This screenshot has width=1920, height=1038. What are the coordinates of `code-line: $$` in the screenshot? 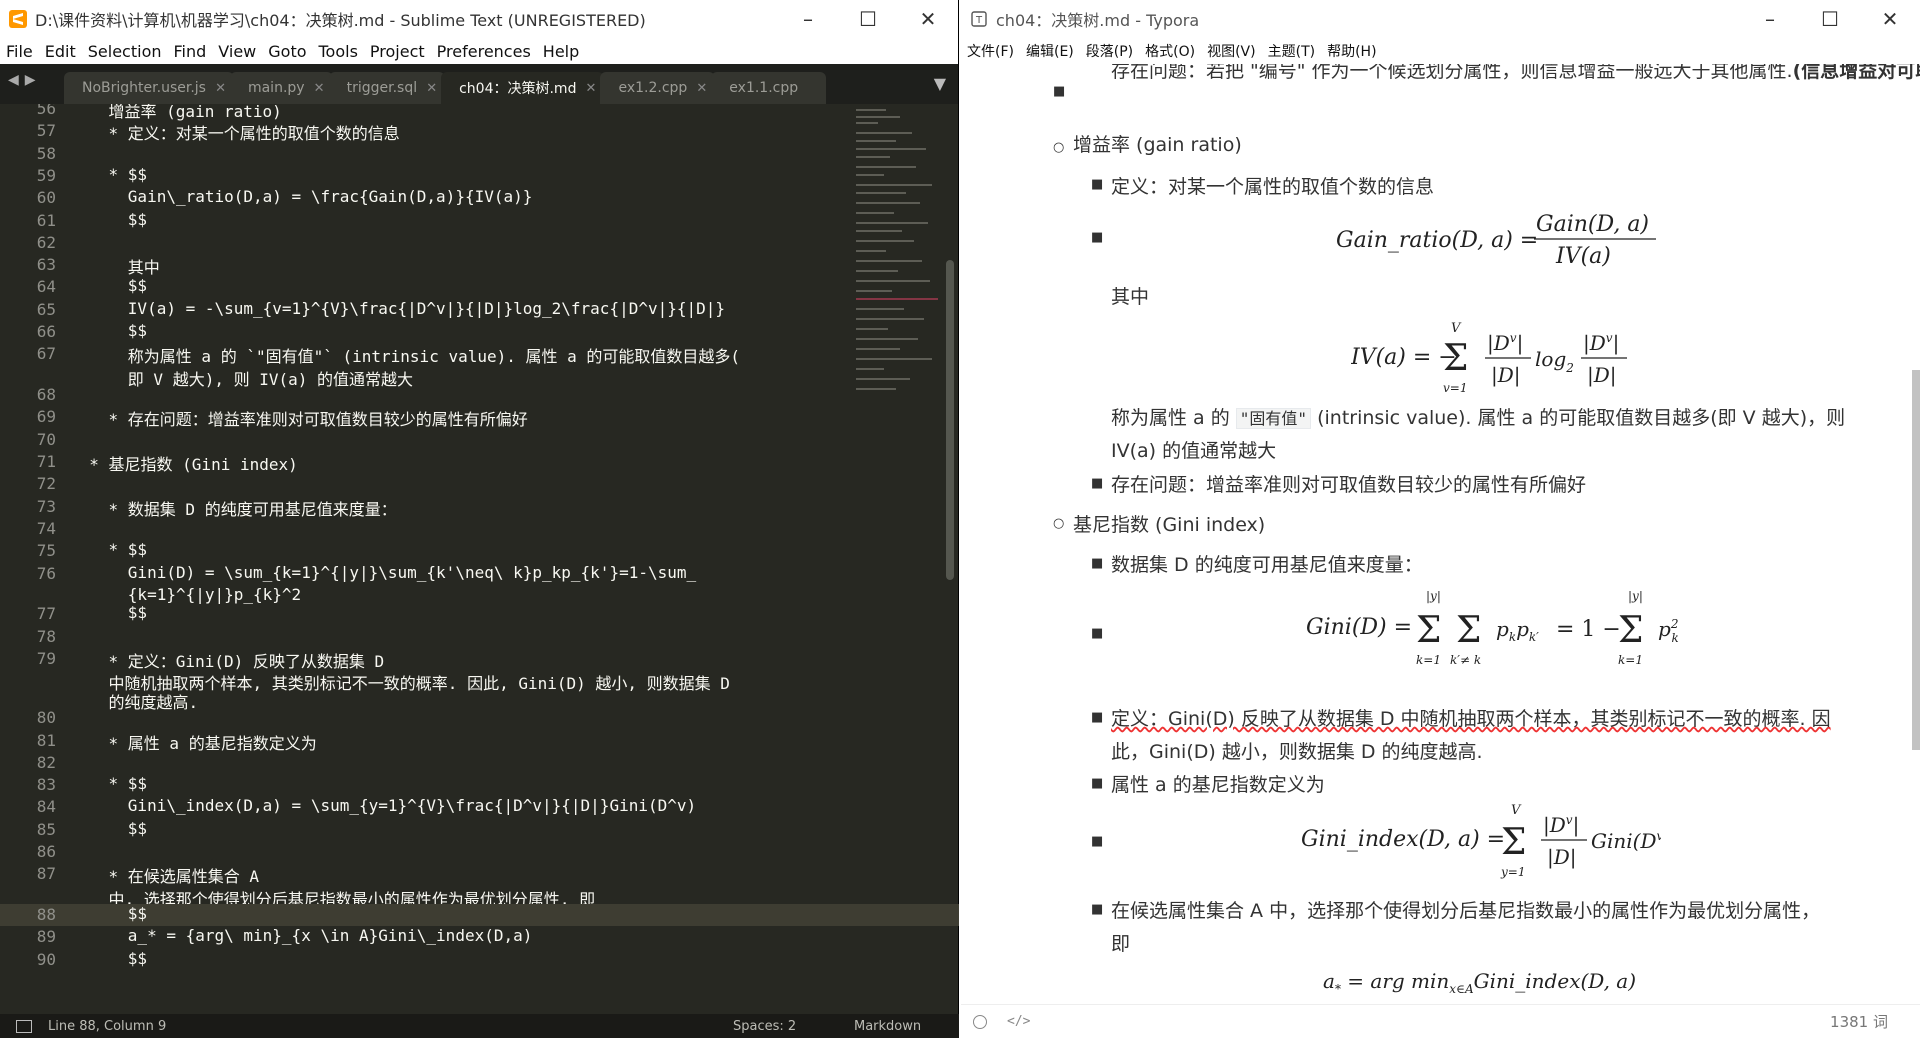 It's located at (109, 286).